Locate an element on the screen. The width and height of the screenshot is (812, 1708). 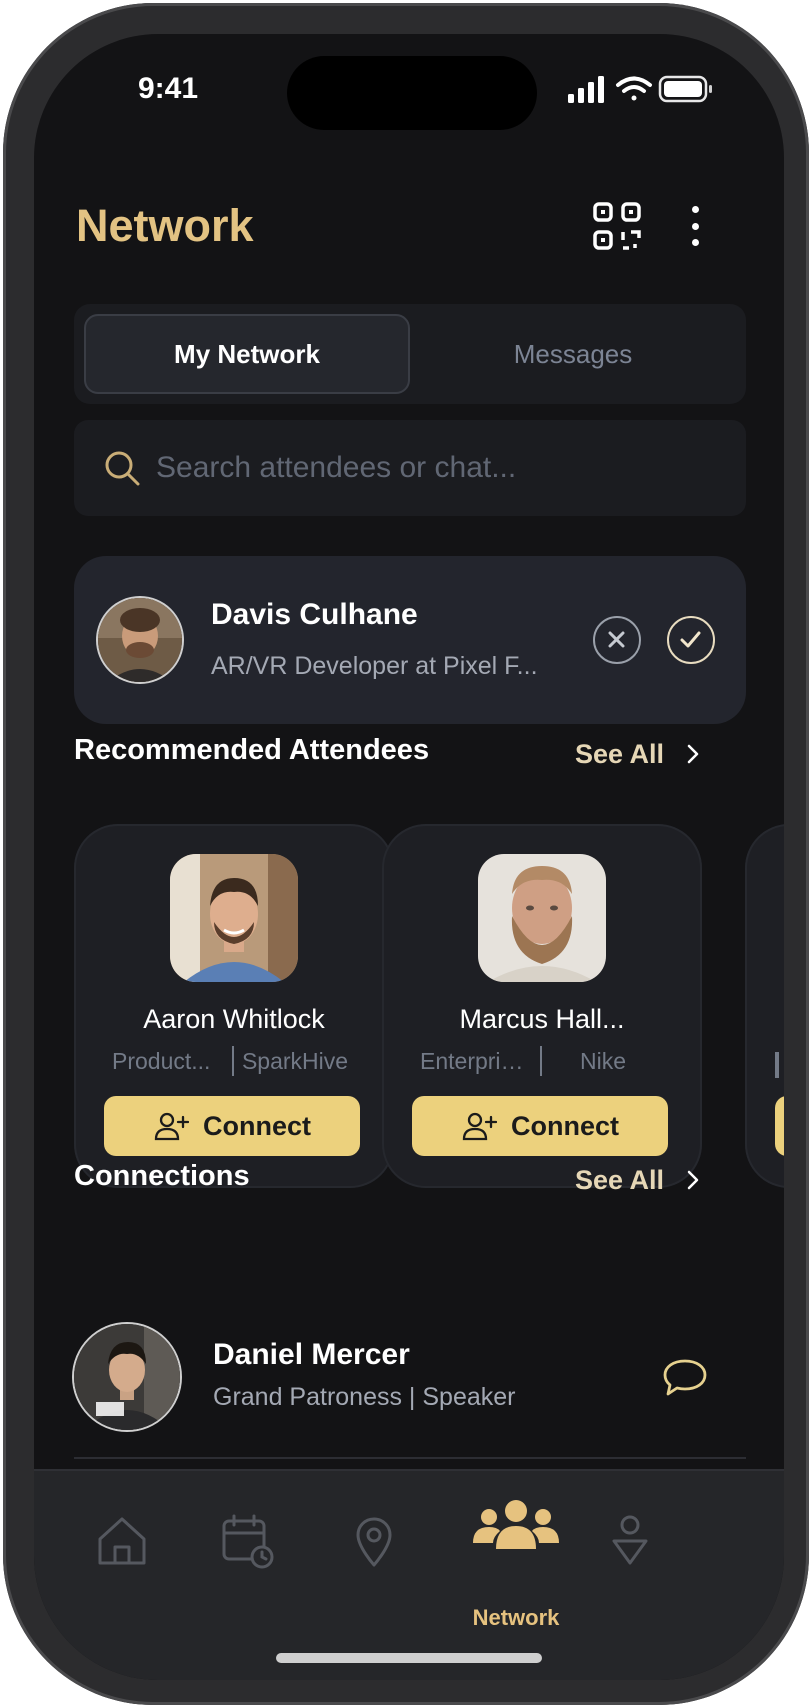
search-input is located at coordinates (436, 468).